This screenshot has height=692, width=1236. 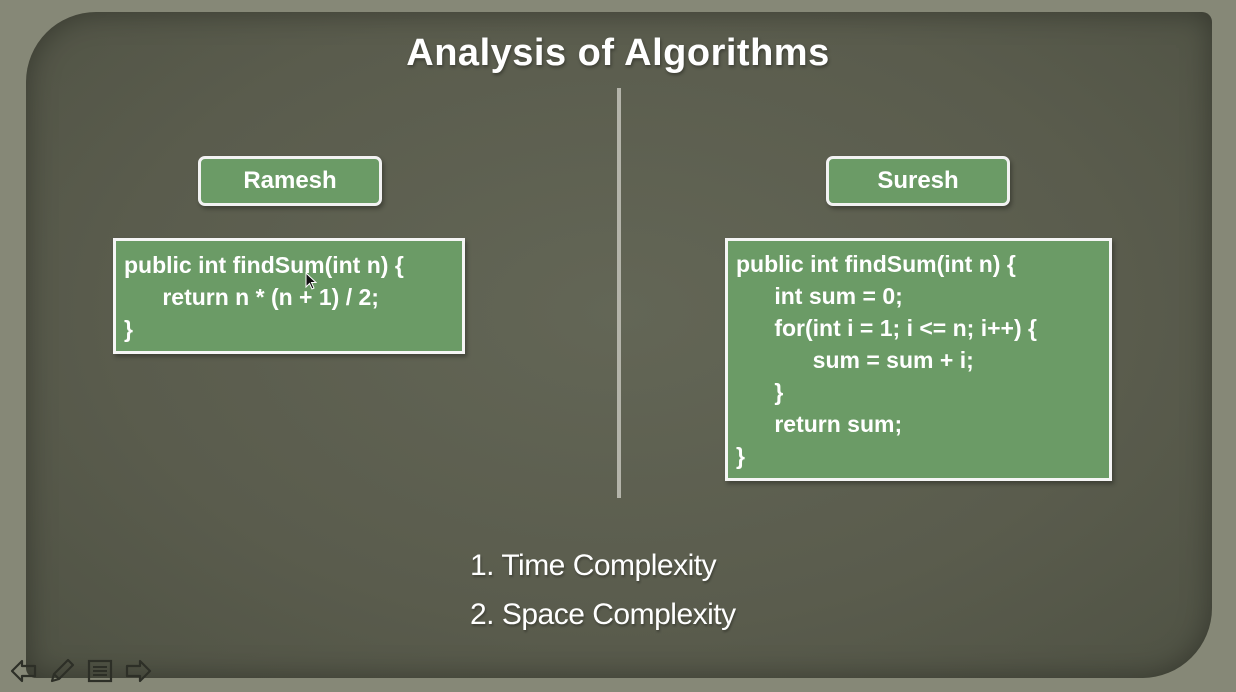 What do you see at coordinates (819, 296) in the screenshot?
I see `code-line: int sum = 0;` at bounding box center [819, 296].